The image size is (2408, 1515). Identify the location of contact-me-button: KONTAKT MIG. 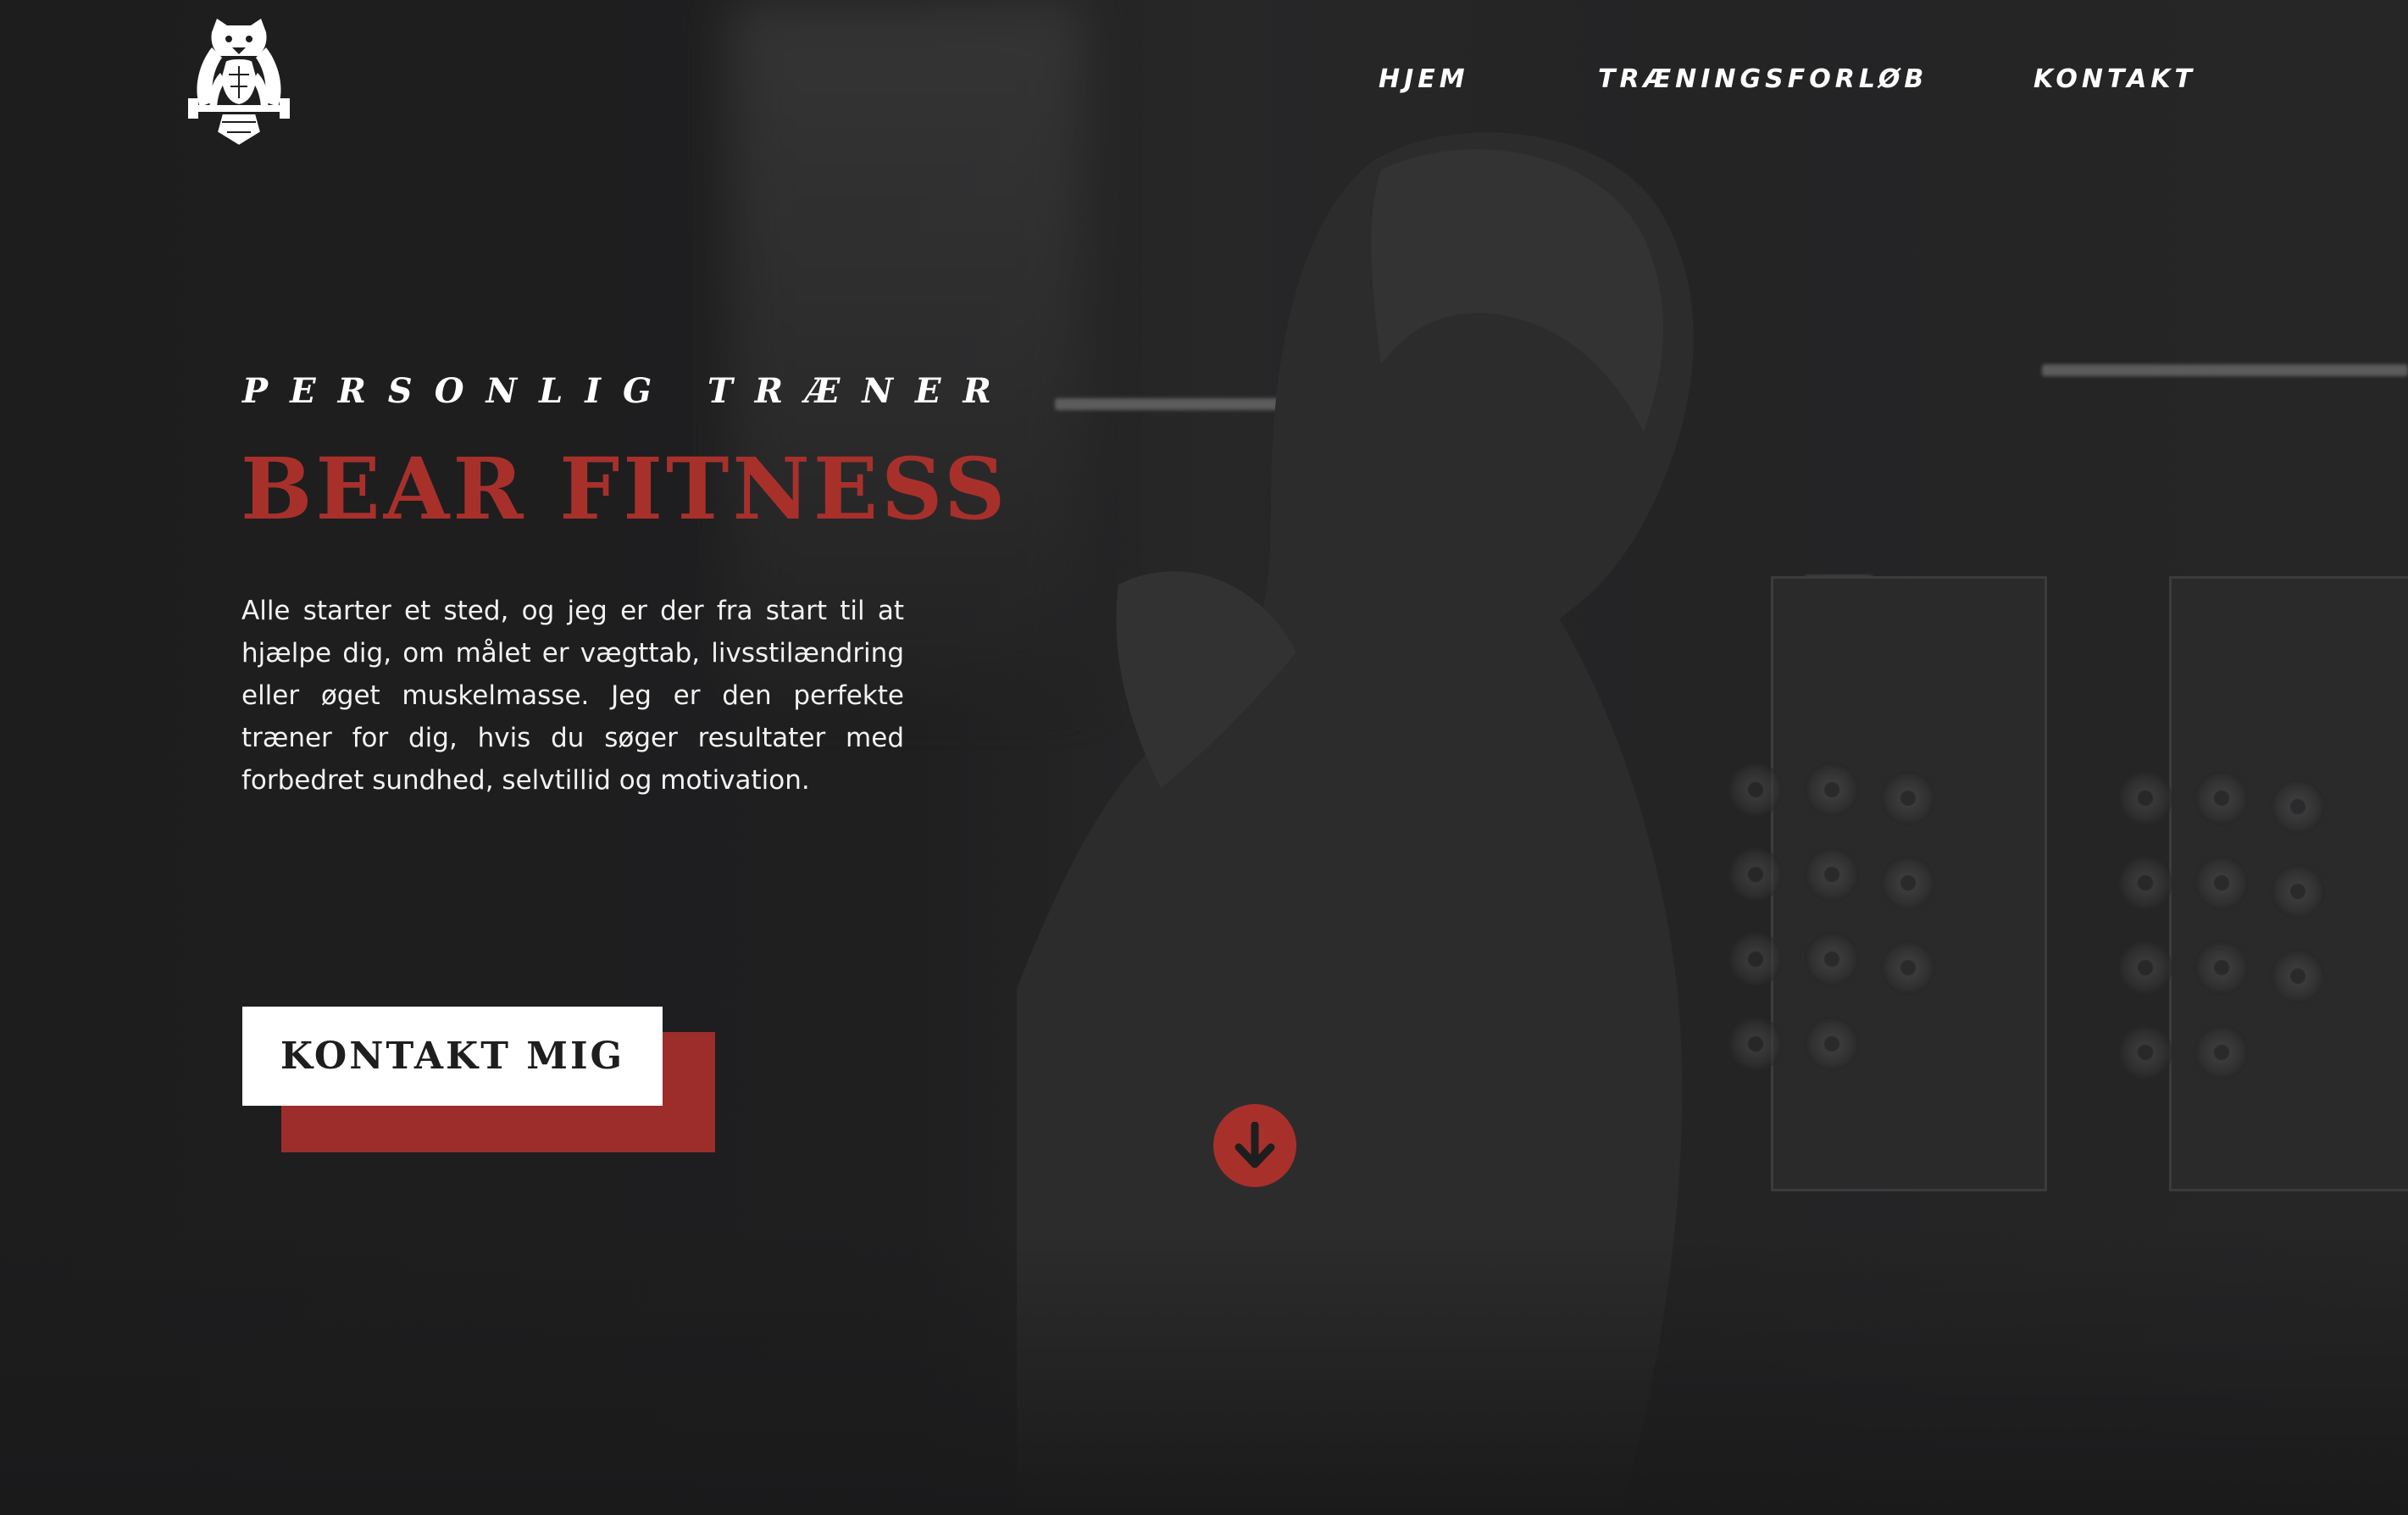
(452, 1056).